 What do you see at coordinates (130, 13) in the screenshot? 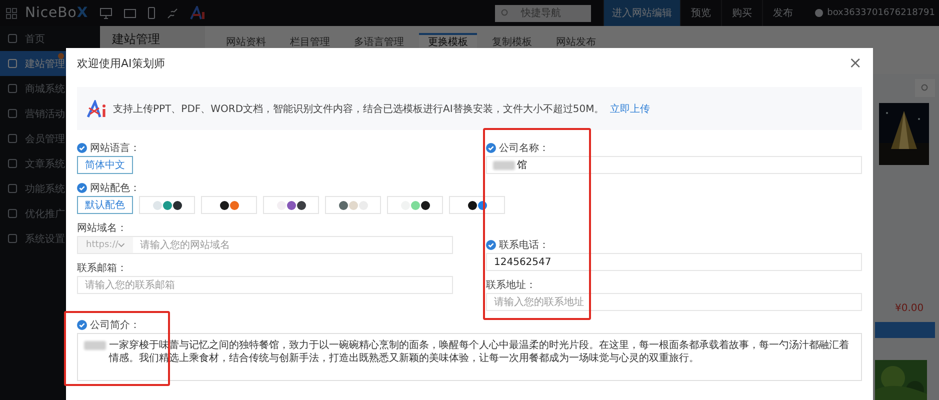
I see `tablet-icon` at bounding box center [130, 13].